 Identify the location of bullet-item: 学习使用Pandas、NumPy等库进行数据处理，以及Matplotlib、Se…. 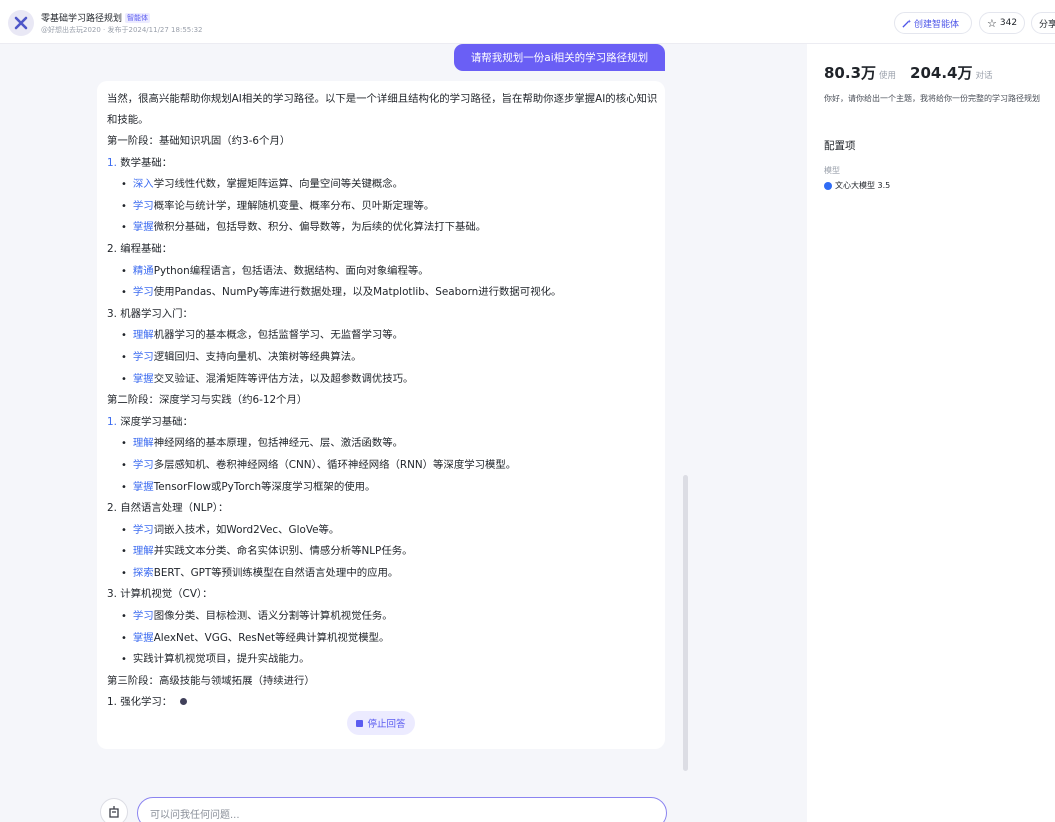
(381, 293).